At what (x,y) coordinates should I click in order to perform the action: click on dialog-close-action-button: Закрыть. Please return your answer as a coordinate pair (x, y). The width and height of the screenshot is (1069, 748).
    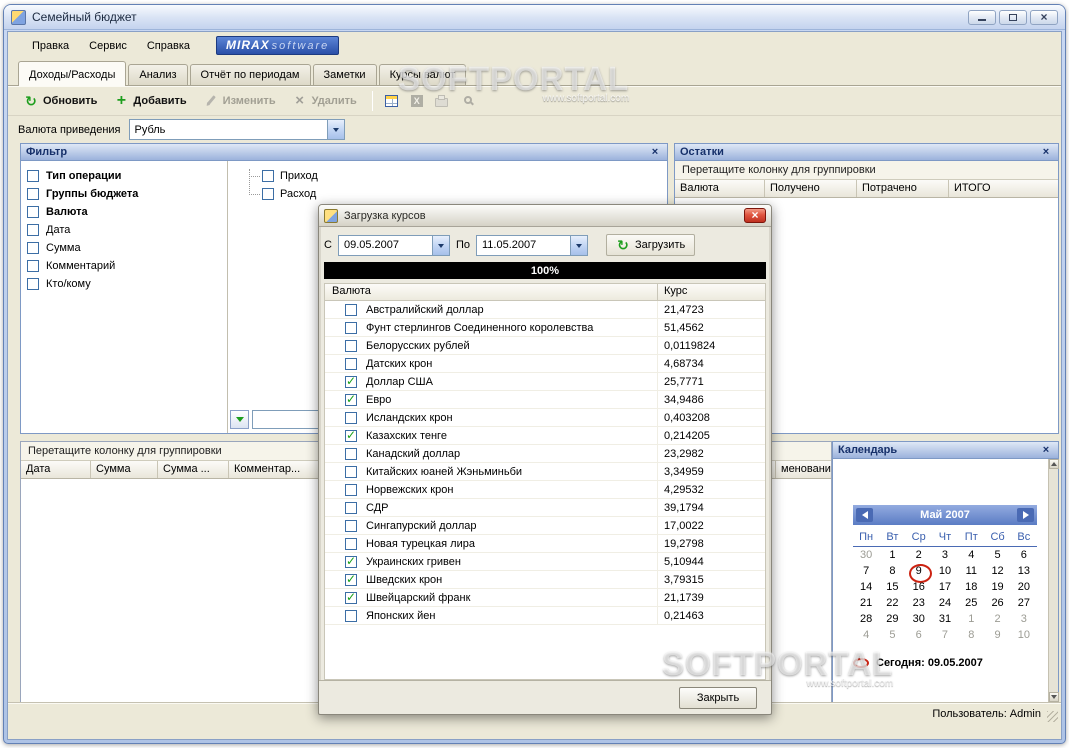
    Looking at the image, I should click on (718, 697).